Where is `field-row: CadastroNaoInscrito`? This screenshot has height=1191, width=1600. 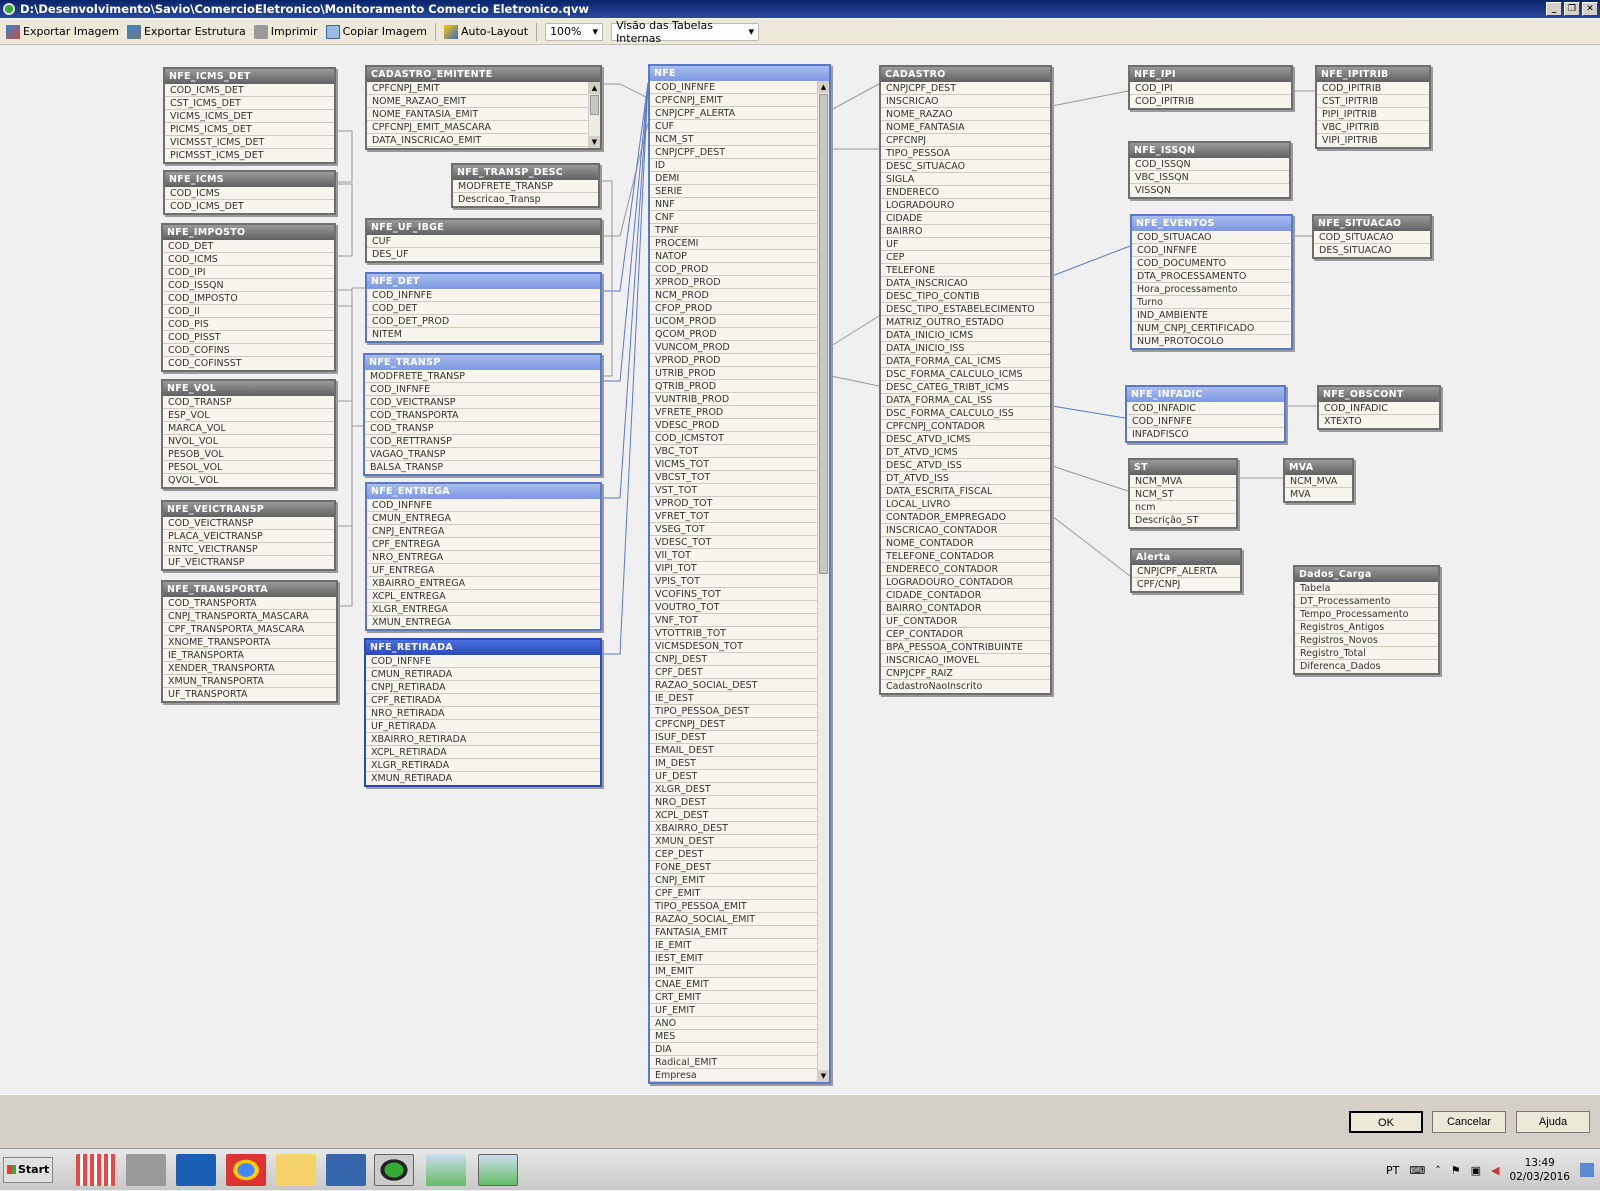 field-row: CadastroNaoInscrito is located at coordinates (965, 686).